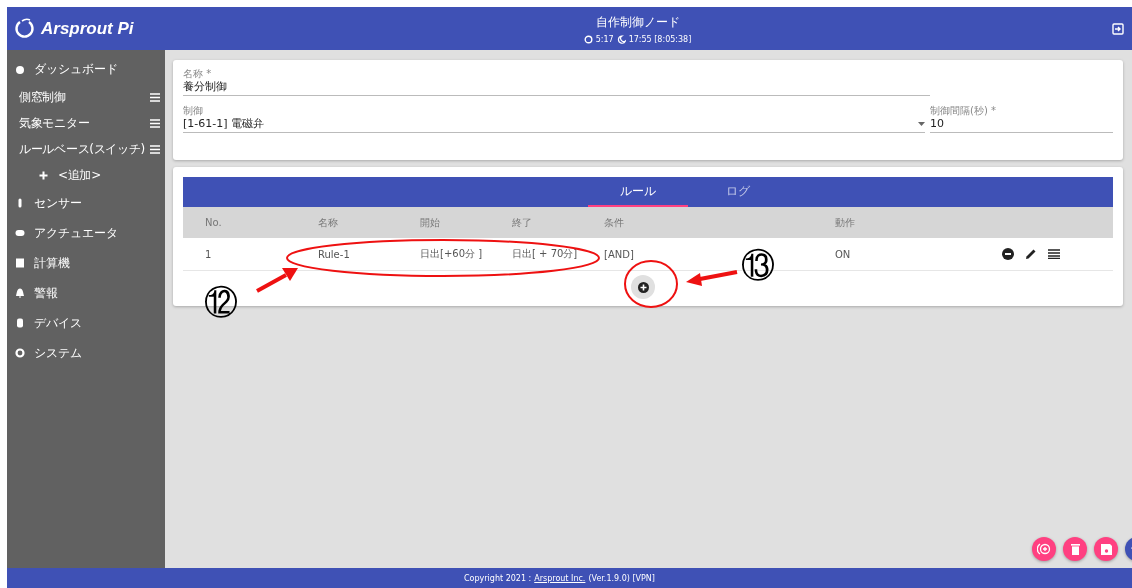 This screenshot has height=588, width=1132. Describe the element at coordinates (20, 293) in the screenshot. I see `bell-icon` at that location.